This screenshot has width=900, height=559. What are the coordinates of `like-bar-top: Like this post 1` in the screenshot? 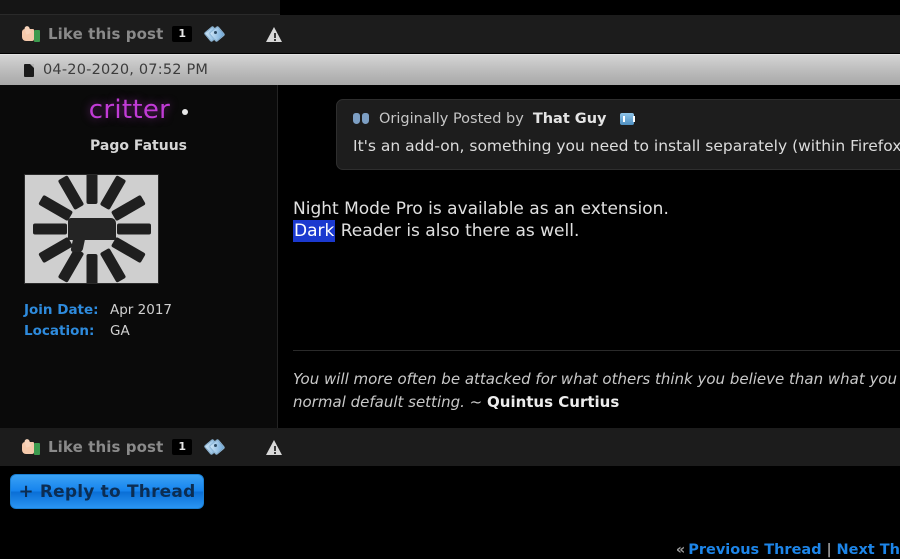 It's located at (450, 34).